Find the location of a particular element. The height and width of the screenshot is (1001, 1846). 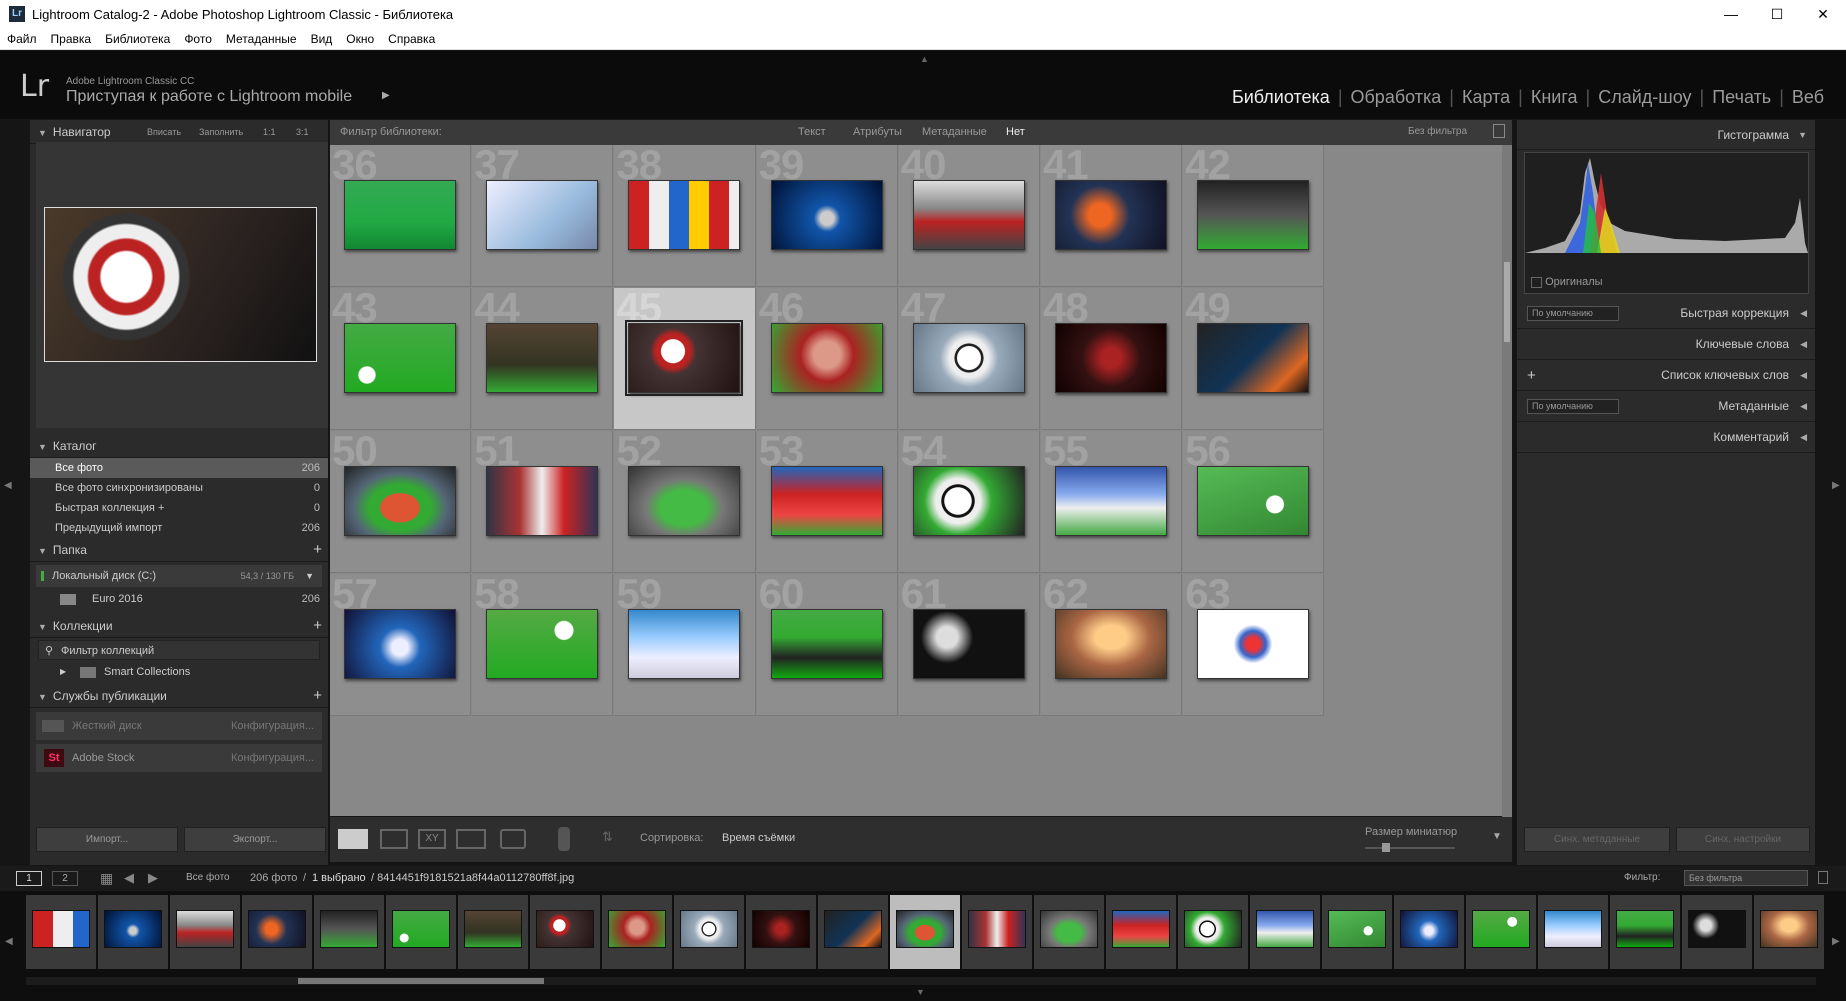

grid-cell: 46 is located at coordinates (827, 359).